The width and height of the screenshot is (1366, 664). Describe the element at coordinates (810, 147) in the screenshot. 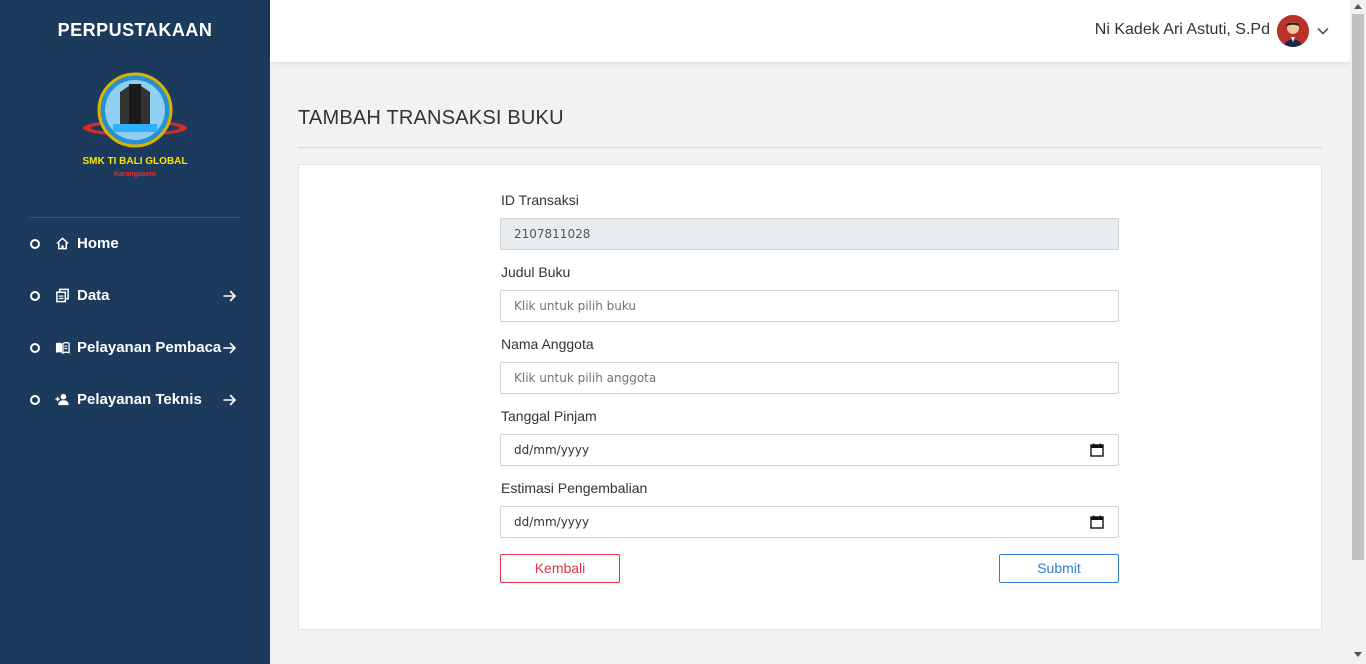

I see `title-divider` at that location.